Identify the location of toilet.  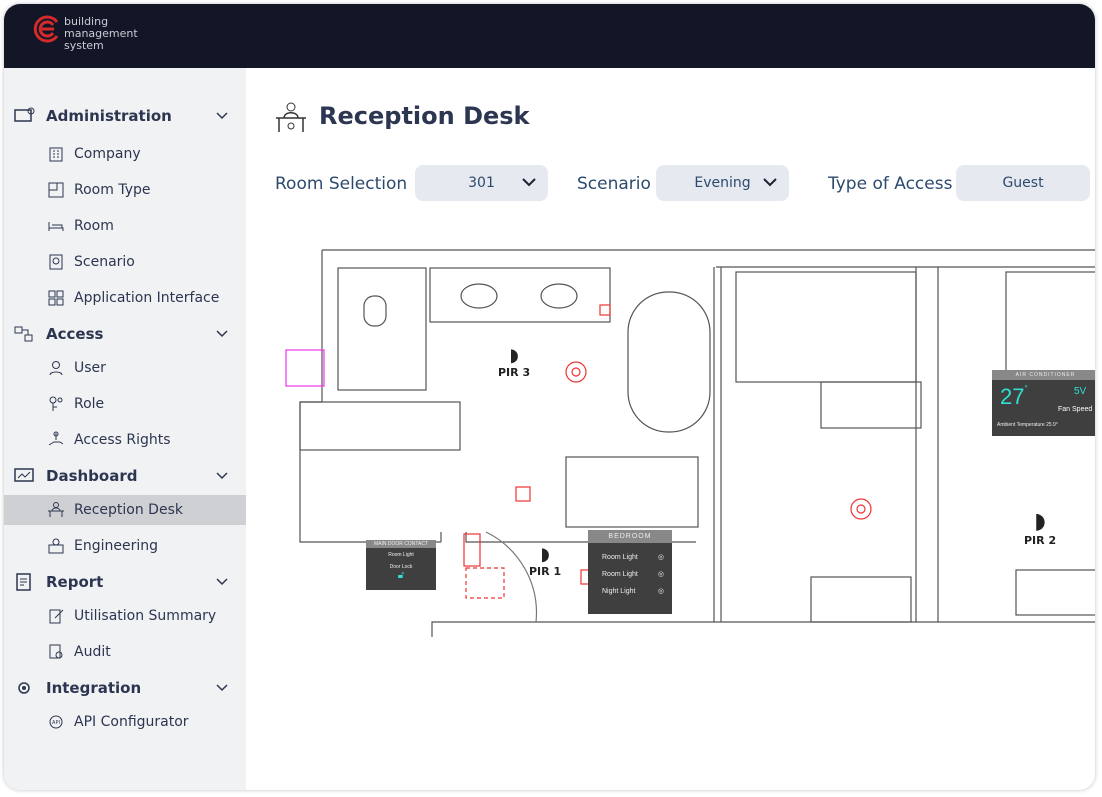
(375, 311).